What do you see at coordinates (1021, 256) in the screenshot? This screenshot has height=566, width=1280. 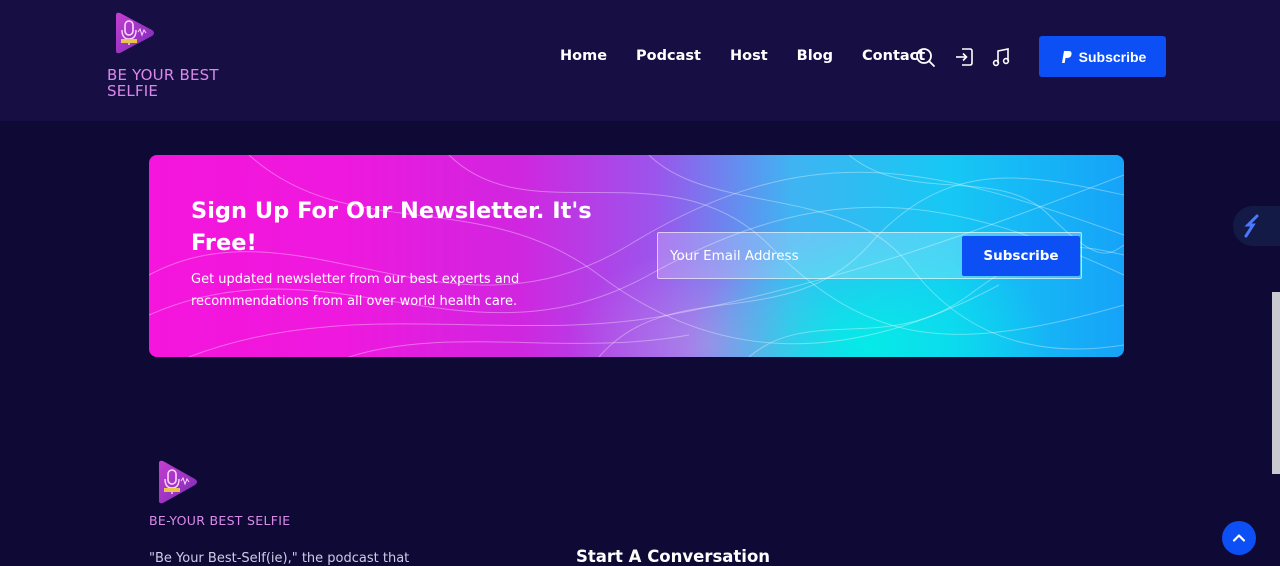 I see `newsletter-subscribe-button: Subscribe` at bounding box center [1021, 256].